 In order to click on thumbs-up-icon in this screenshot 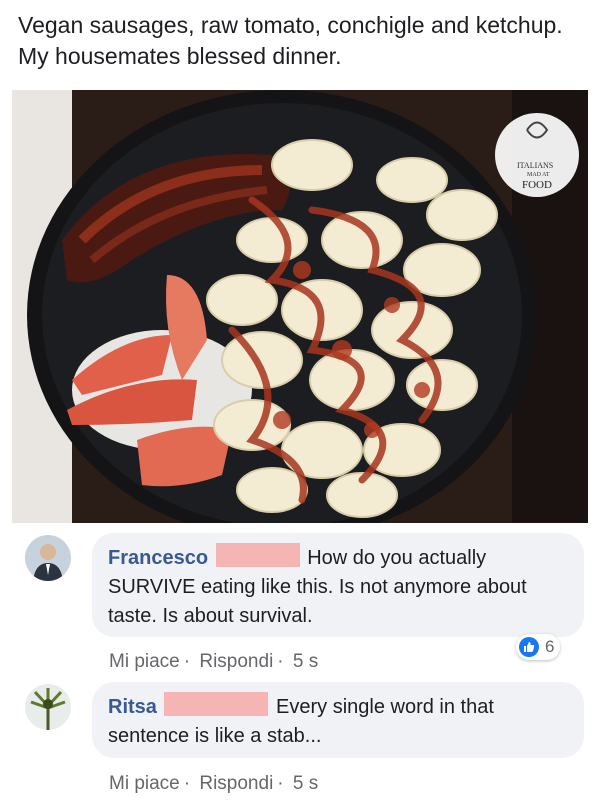, I will do `click(529, 647)`.